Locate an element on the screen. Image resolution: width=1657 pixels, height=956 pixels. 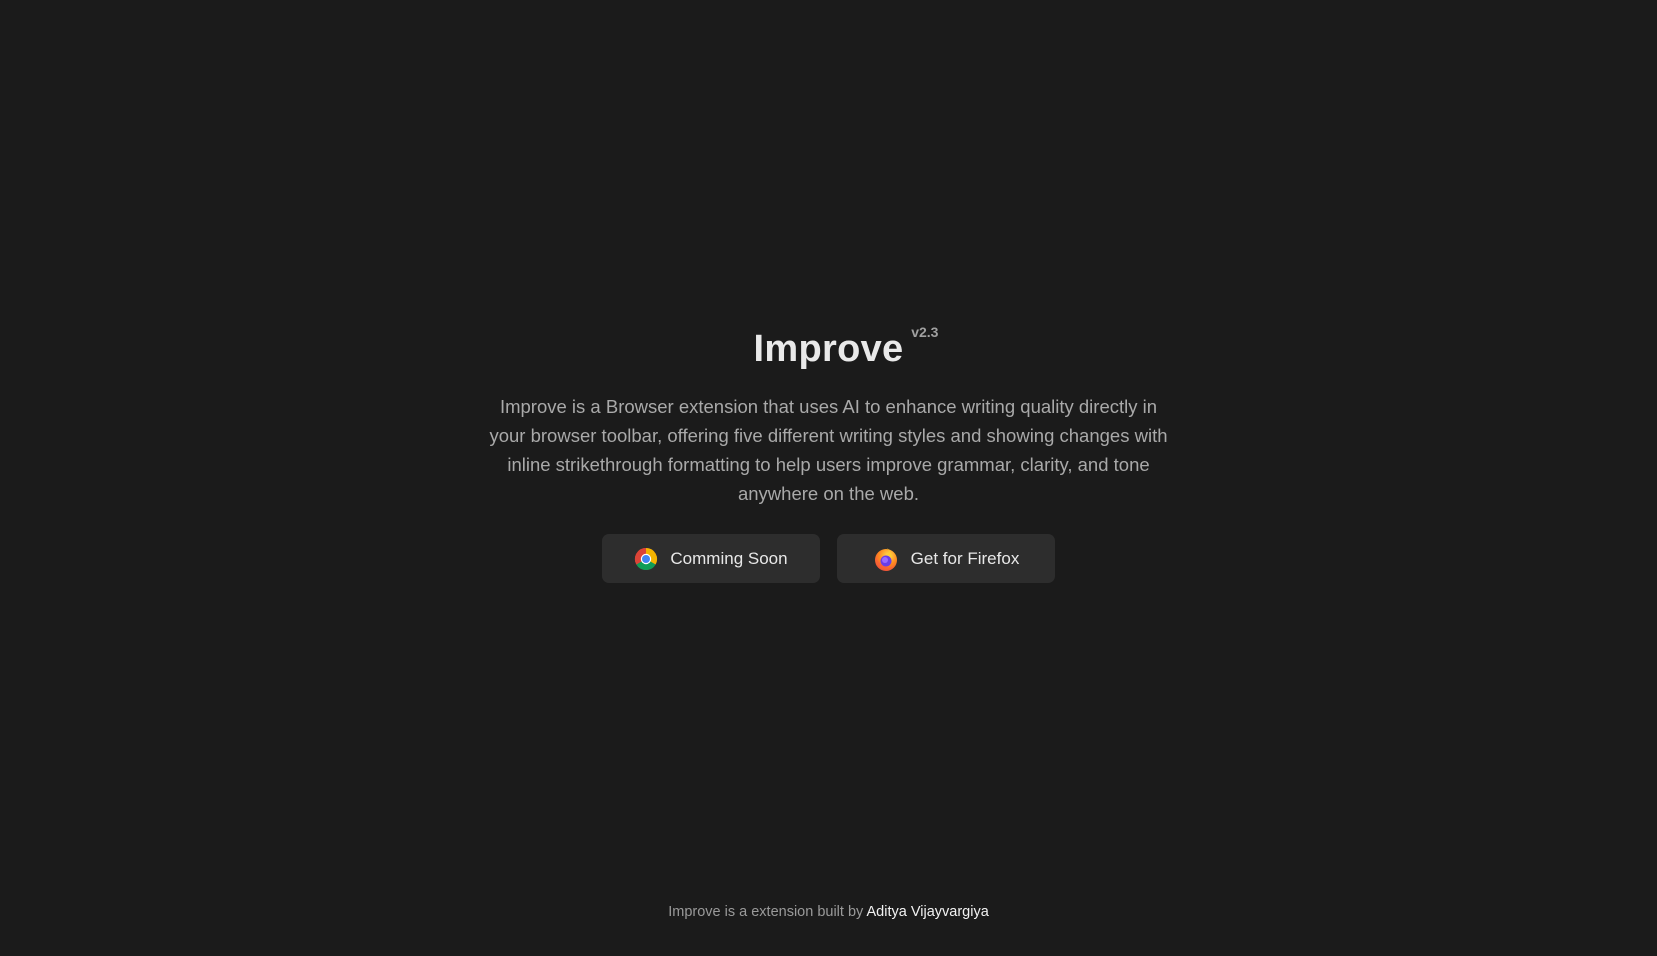
firefox-button-label: Get for Firefox is located at coordinates (965, 558).